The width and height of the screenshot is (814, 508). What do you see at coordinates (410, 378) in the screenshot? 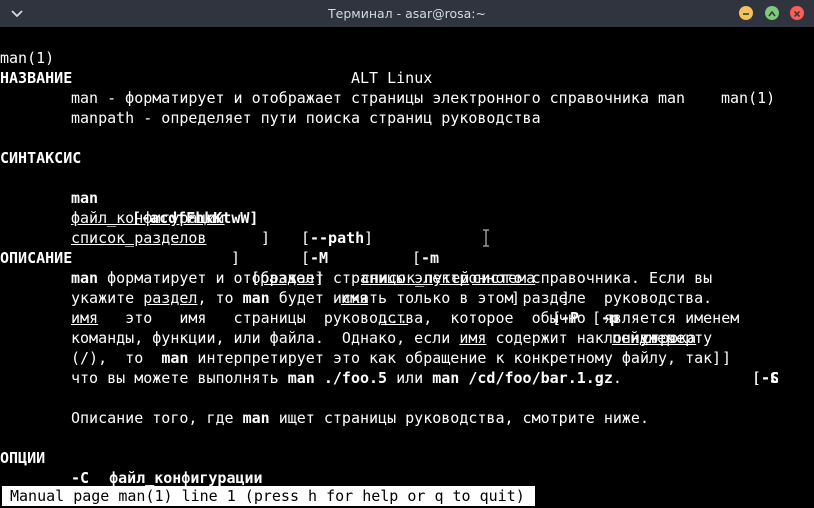
I see `desc-text: или` at bounding box center [410, 378].